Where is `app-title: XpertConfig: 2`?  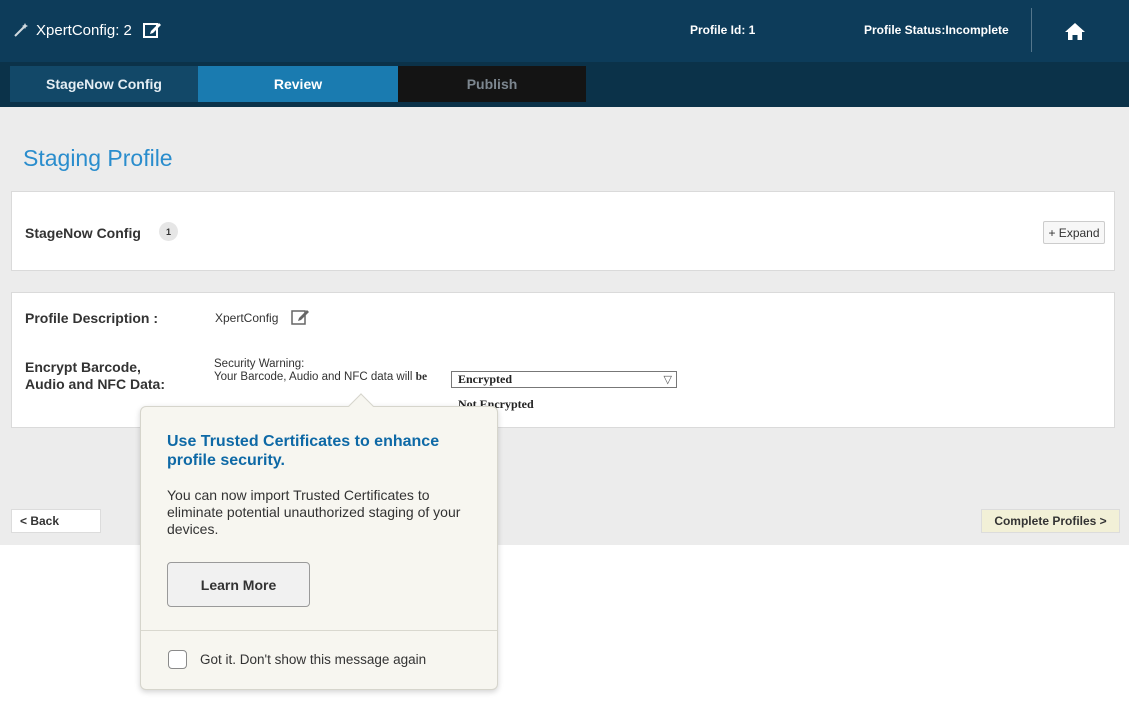 app-title: XpertConfig: 2 is located at coordinates (87, 30).